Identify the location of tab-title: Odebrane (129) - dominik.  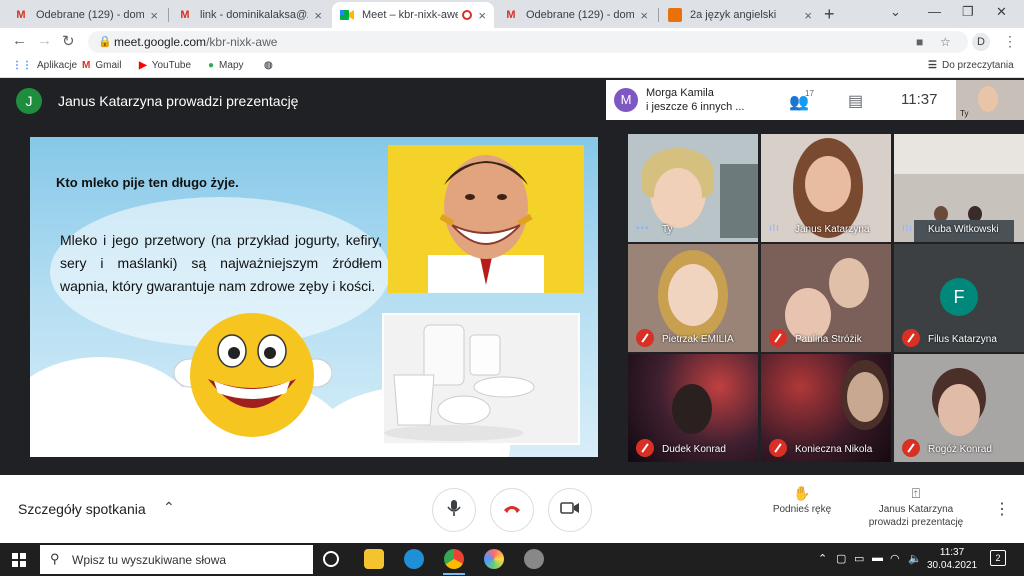
(580, 15).